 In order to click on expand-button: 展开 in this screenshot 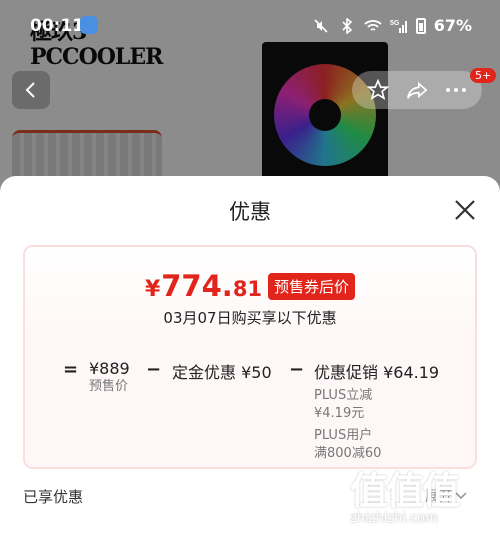, I will do `click(446, 496)`.